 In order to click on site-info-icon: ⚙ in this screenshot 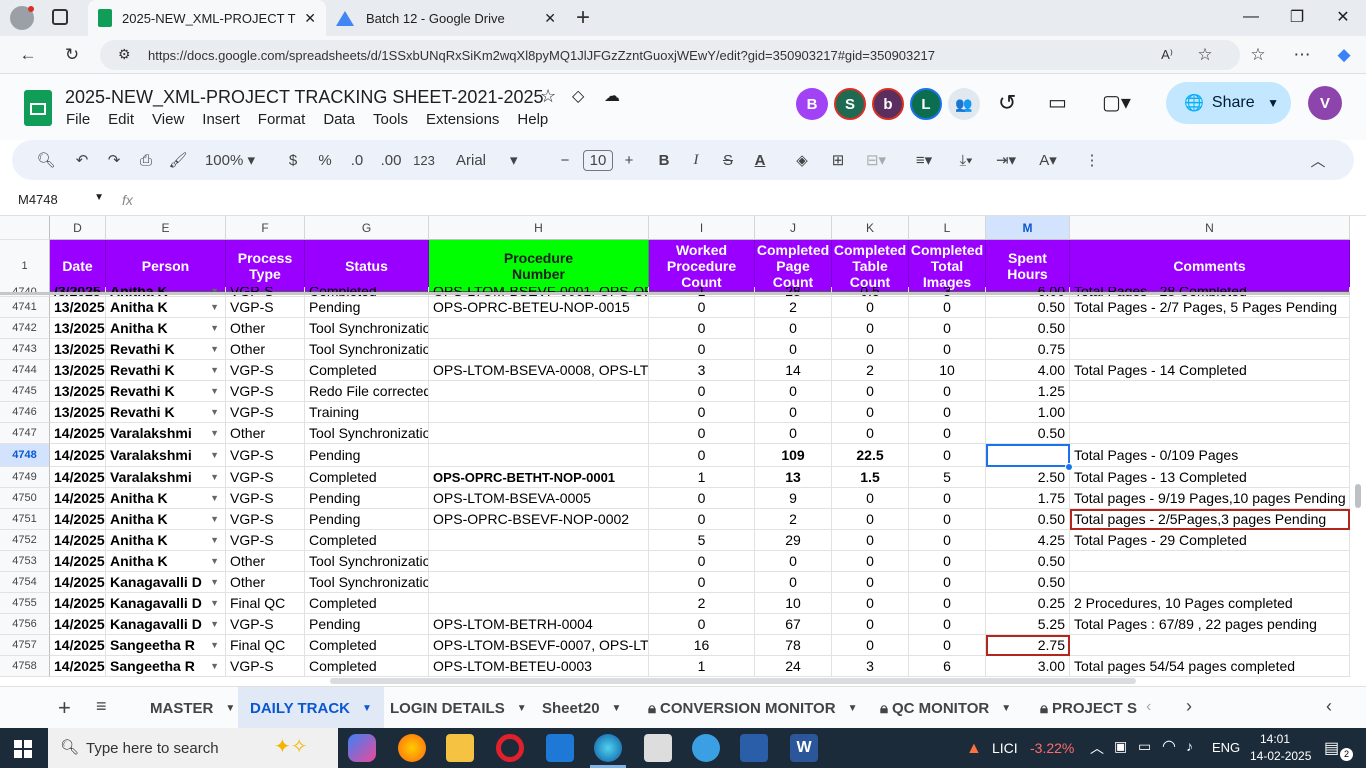, I will do `click(124, 54)`.